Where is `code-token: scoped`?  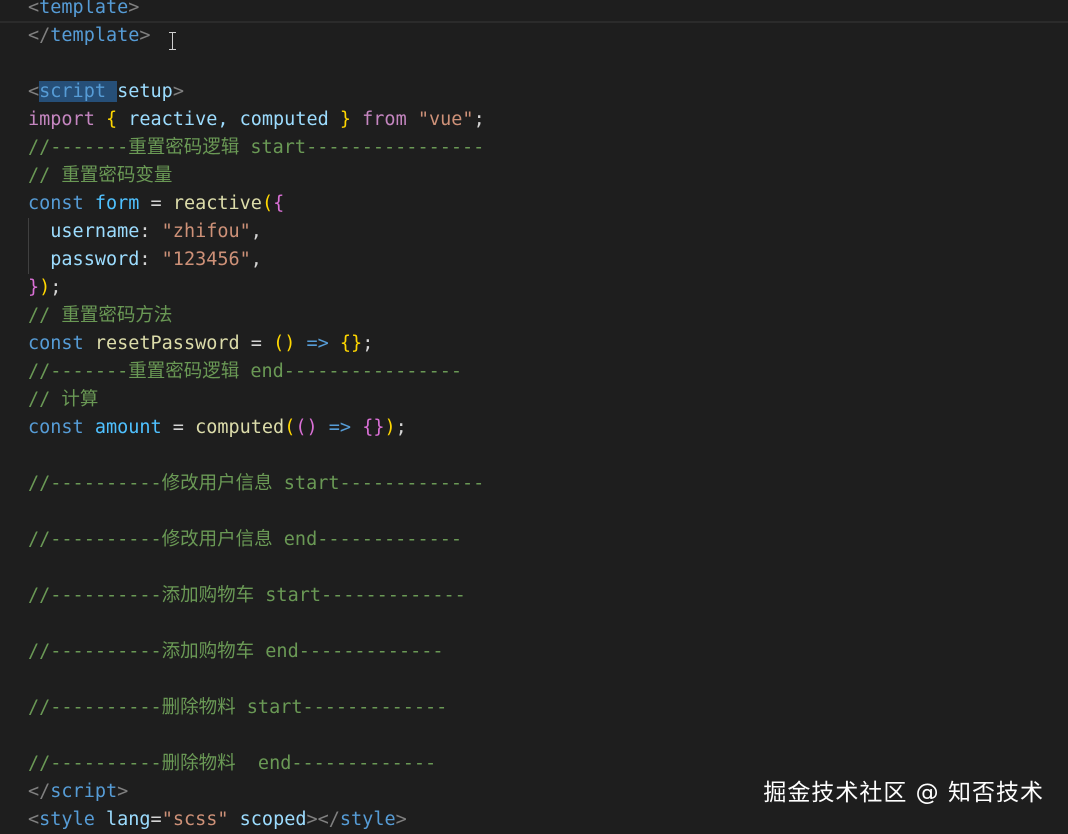 code-token: scoped is located at coordinates (273, 819).